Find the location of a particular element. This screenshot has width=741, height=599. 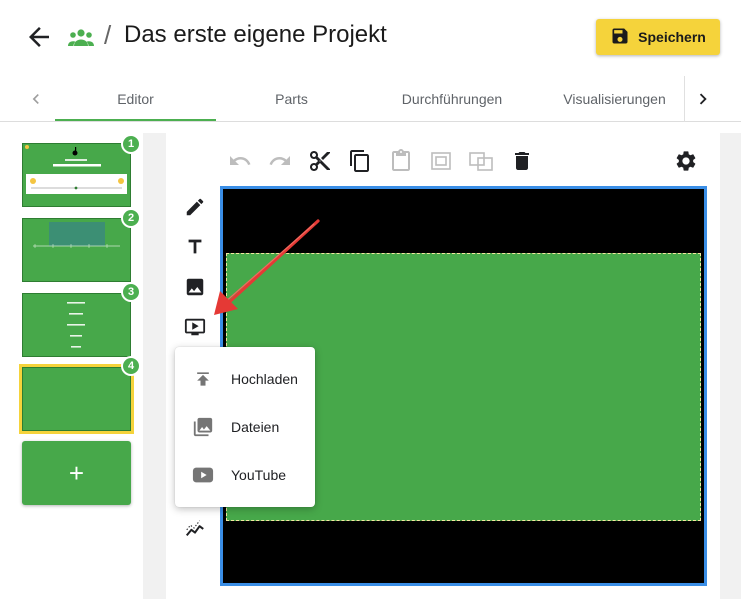

app-header: / Das erste eigene Projekt Speichern is located at coordinates (370, 37).